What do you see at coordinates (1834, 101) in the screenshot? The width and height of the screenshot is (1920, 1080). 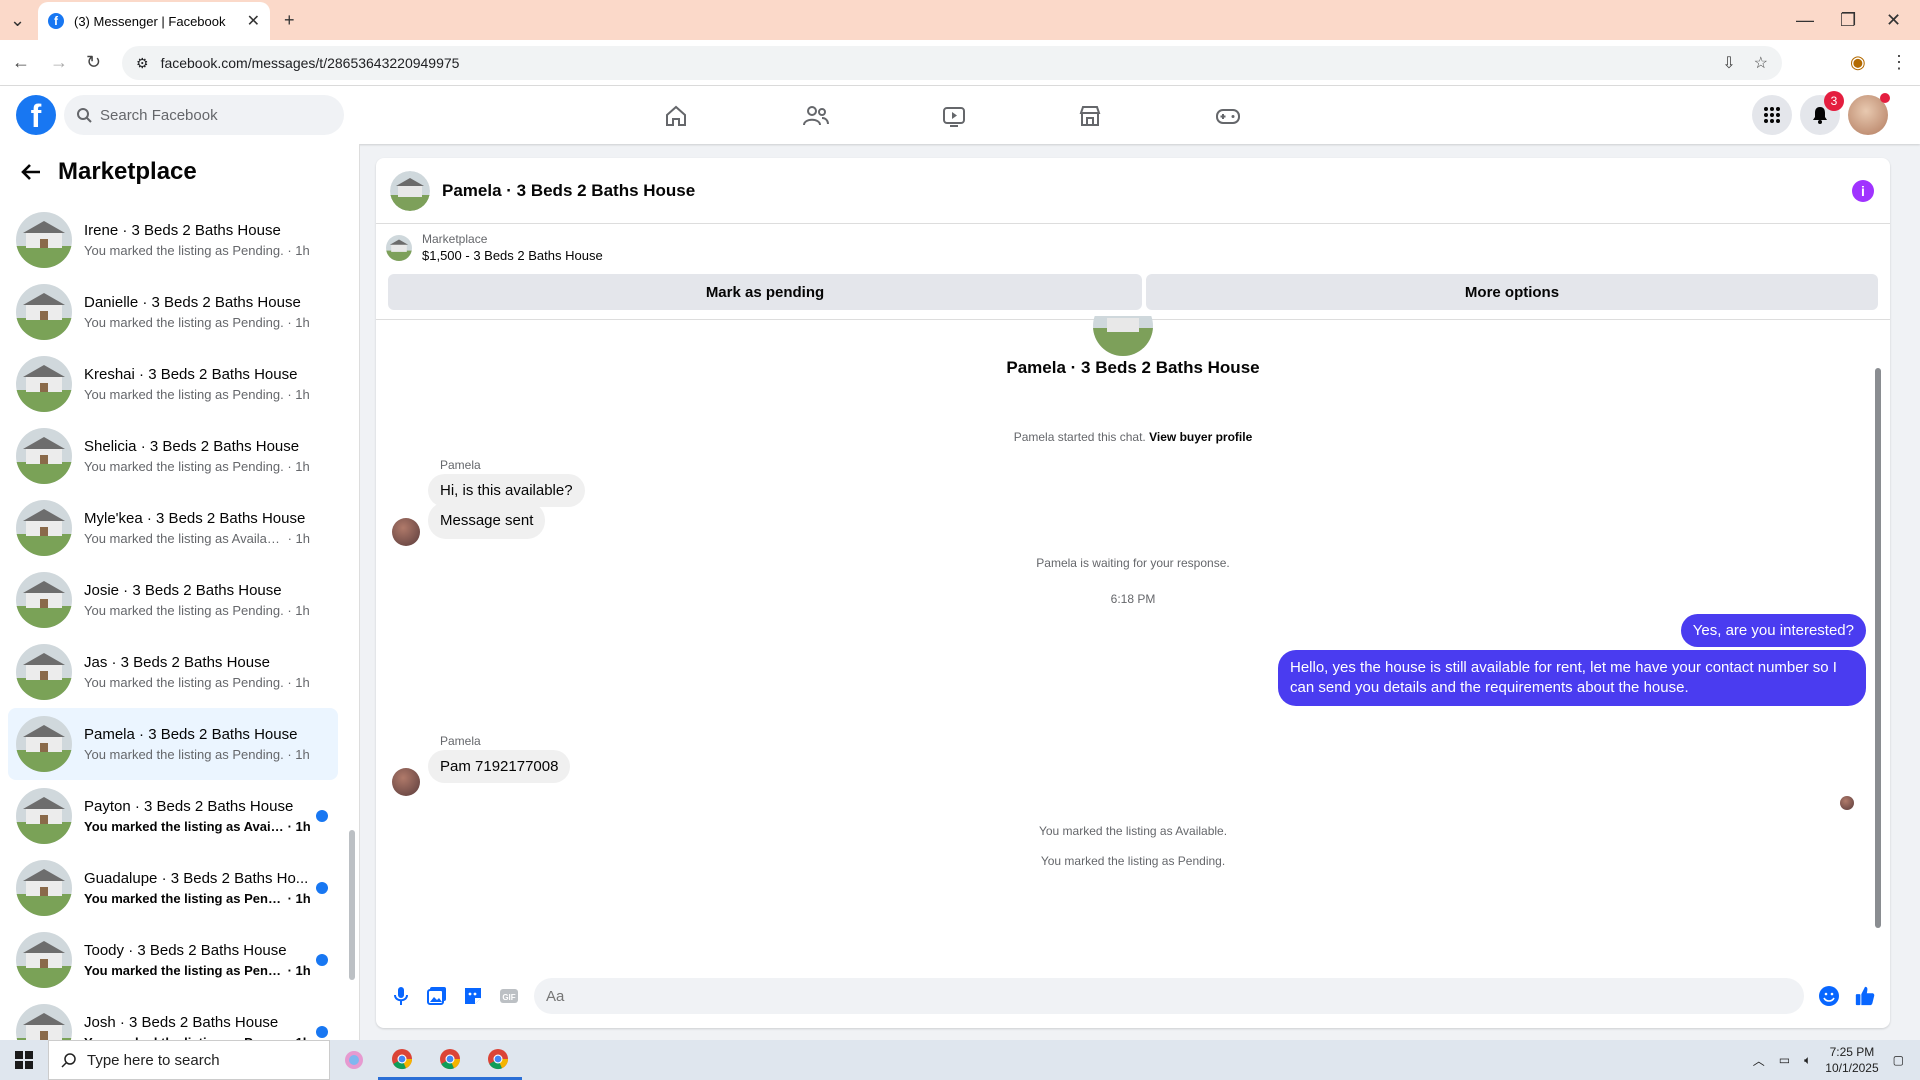 I see `notification-badge: 3` at bounding box center [1834, 101].